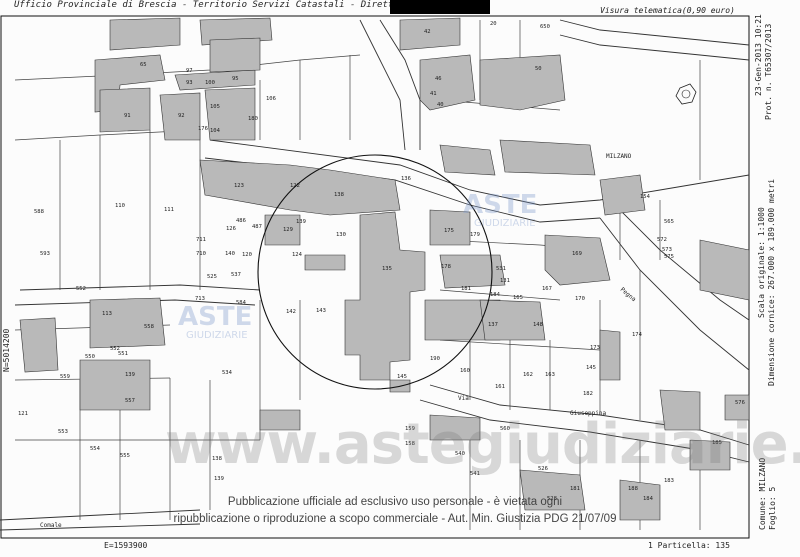 Image resolution: width=800 pixels, height=557 pixels. What do you see at coordinates (149, 327) in the screenshot?
I see `parcel-number: 558` at bounding box center [149, 327].